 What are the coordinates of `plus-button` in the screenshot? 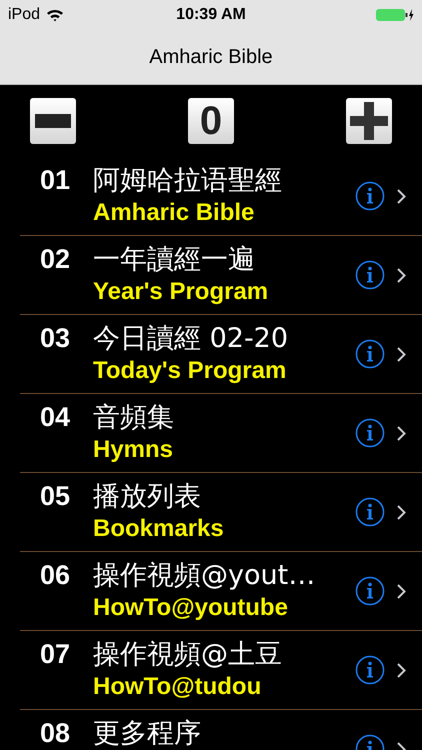 It's located at (369, 121).